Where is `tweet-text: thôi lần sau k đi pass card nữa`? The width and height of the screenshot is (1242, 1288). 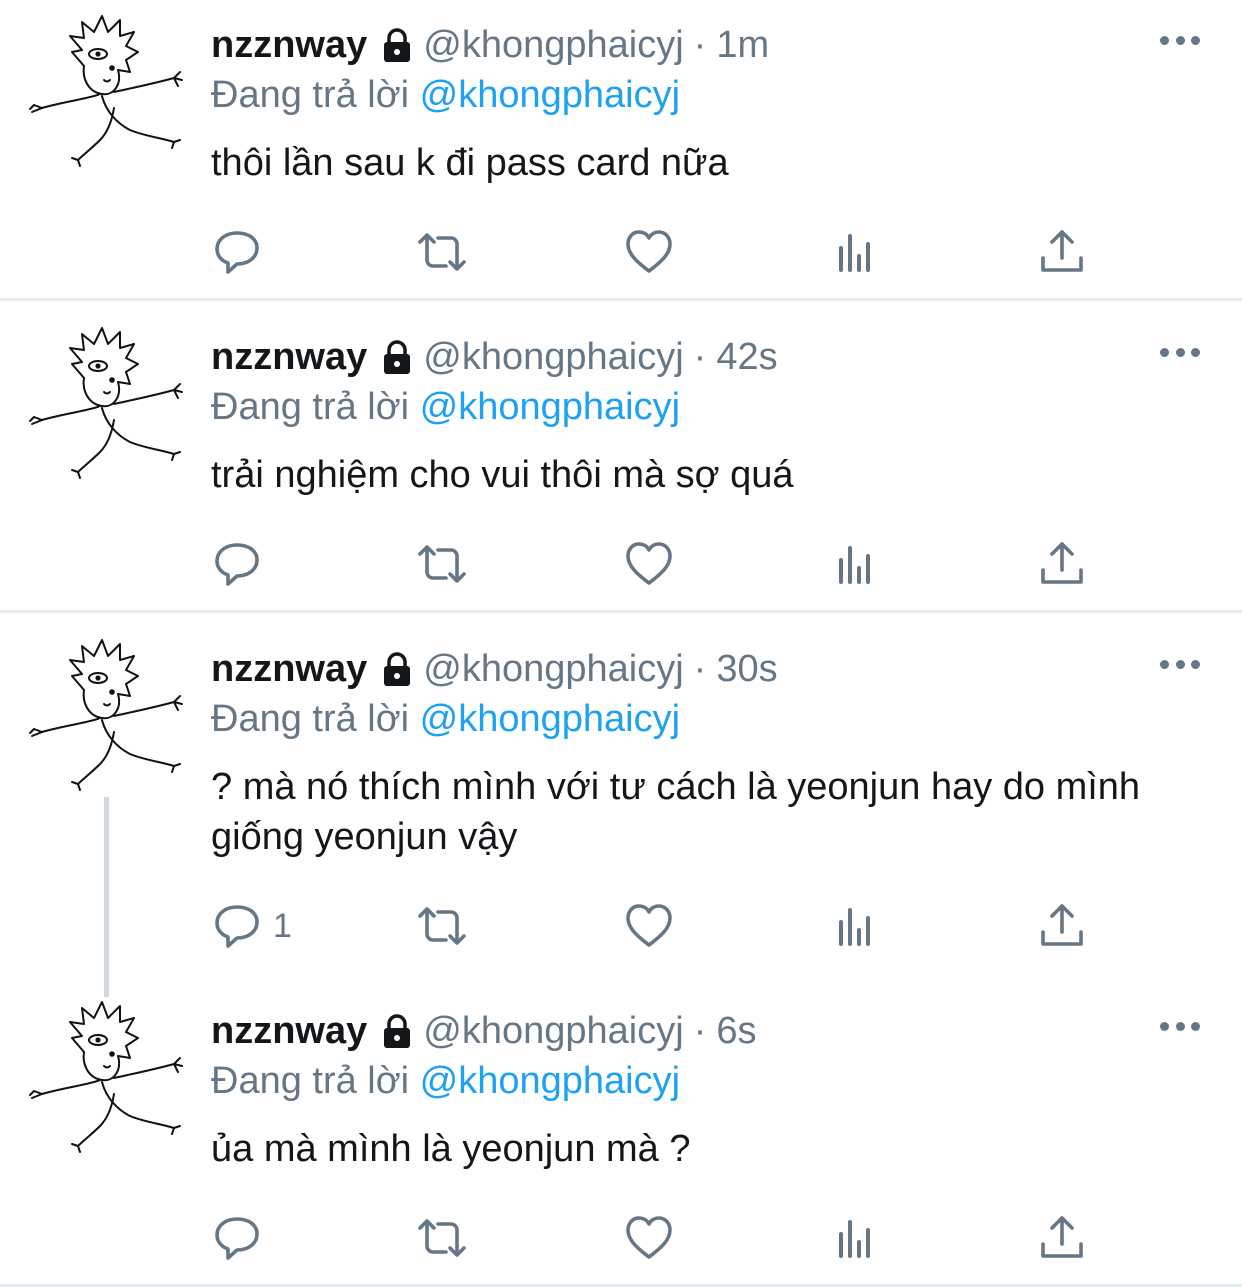
tweet-text: thôi lần sau k đi pass card nữa is located at coordinates (470, 163).